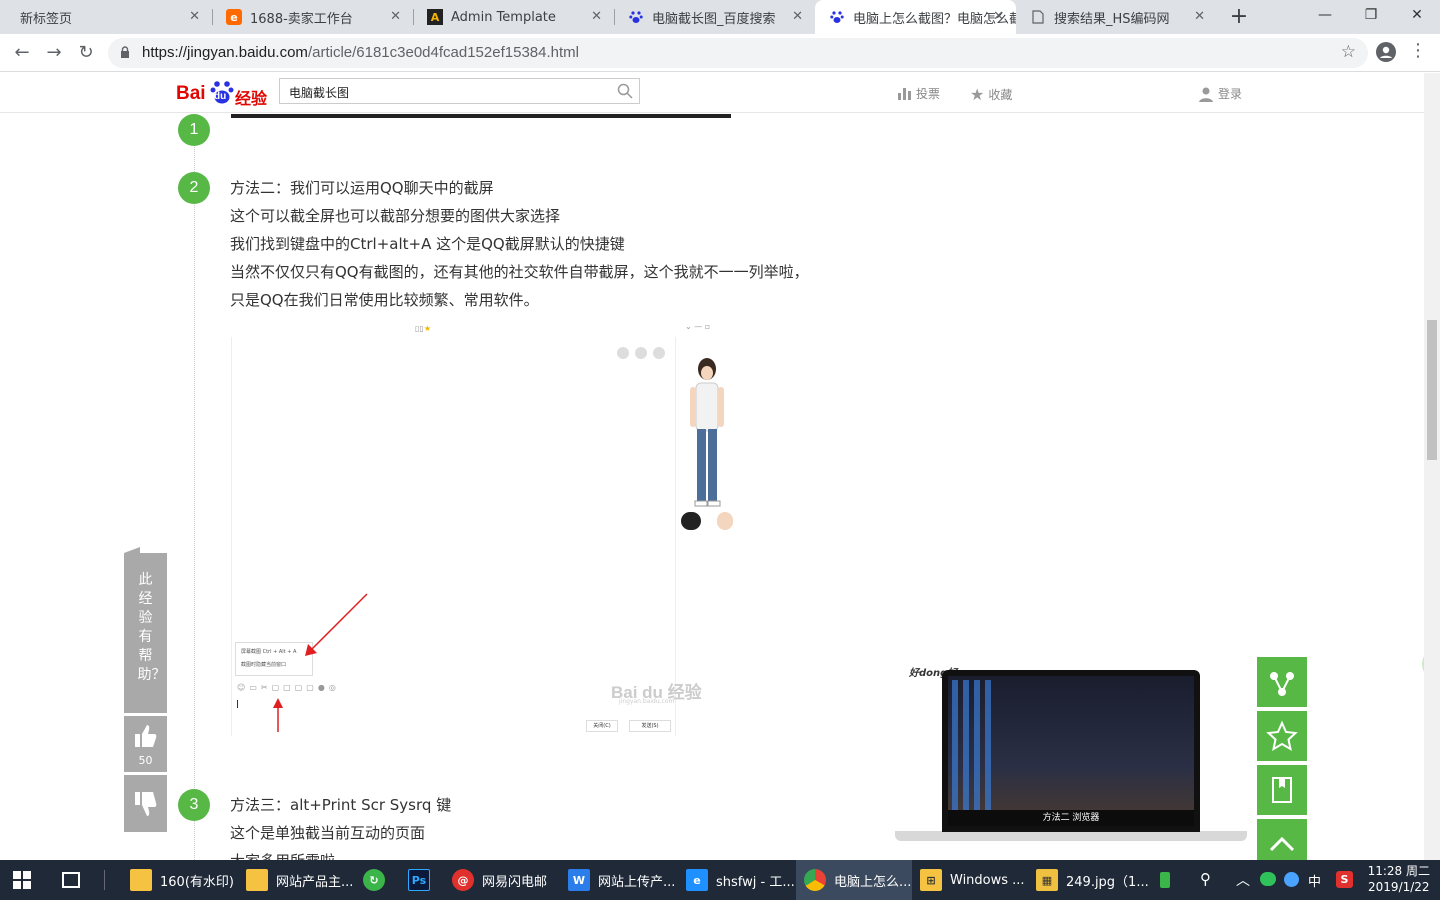 The width and height of the screenshot is (1440, 900). I want to click on tab-baidu-search: 电脑截长图_百度搜索 ✕, so click(714, 17).